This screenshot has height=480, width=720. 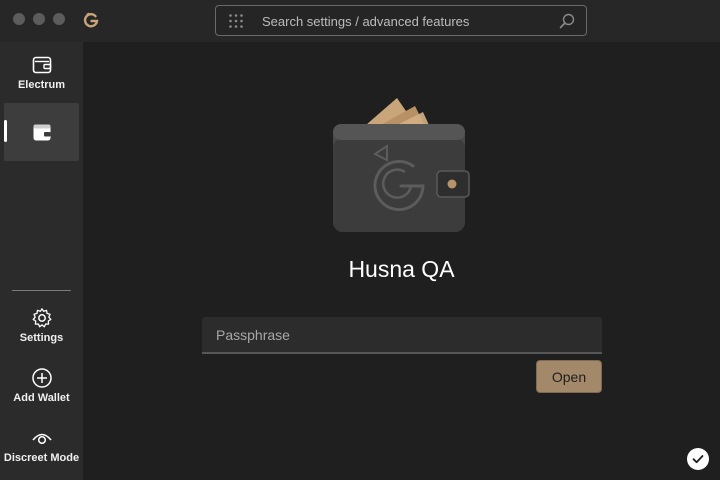 I want to click on settings-search: Search settings / advanced features, so click(x=401, y=20).